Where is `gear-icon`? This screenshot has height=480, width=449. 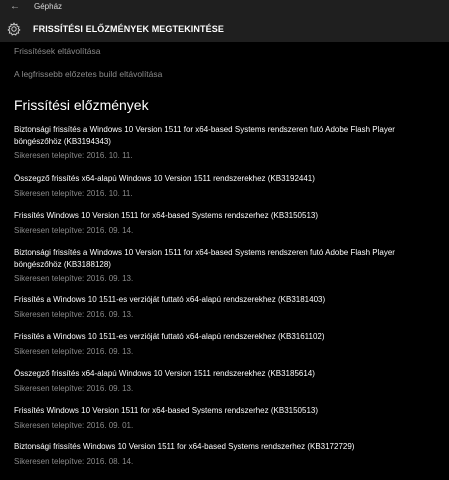 gear-icon is located at coordinates (14, 29).